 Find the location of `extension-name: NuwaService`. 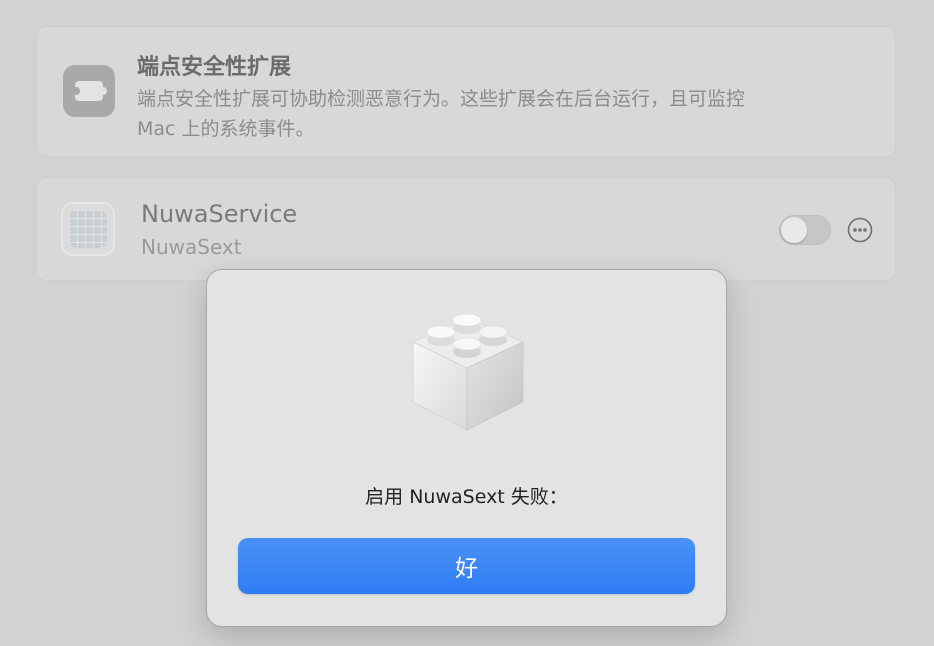

extension-name: NuwaService is located at coordinates (219, 214).